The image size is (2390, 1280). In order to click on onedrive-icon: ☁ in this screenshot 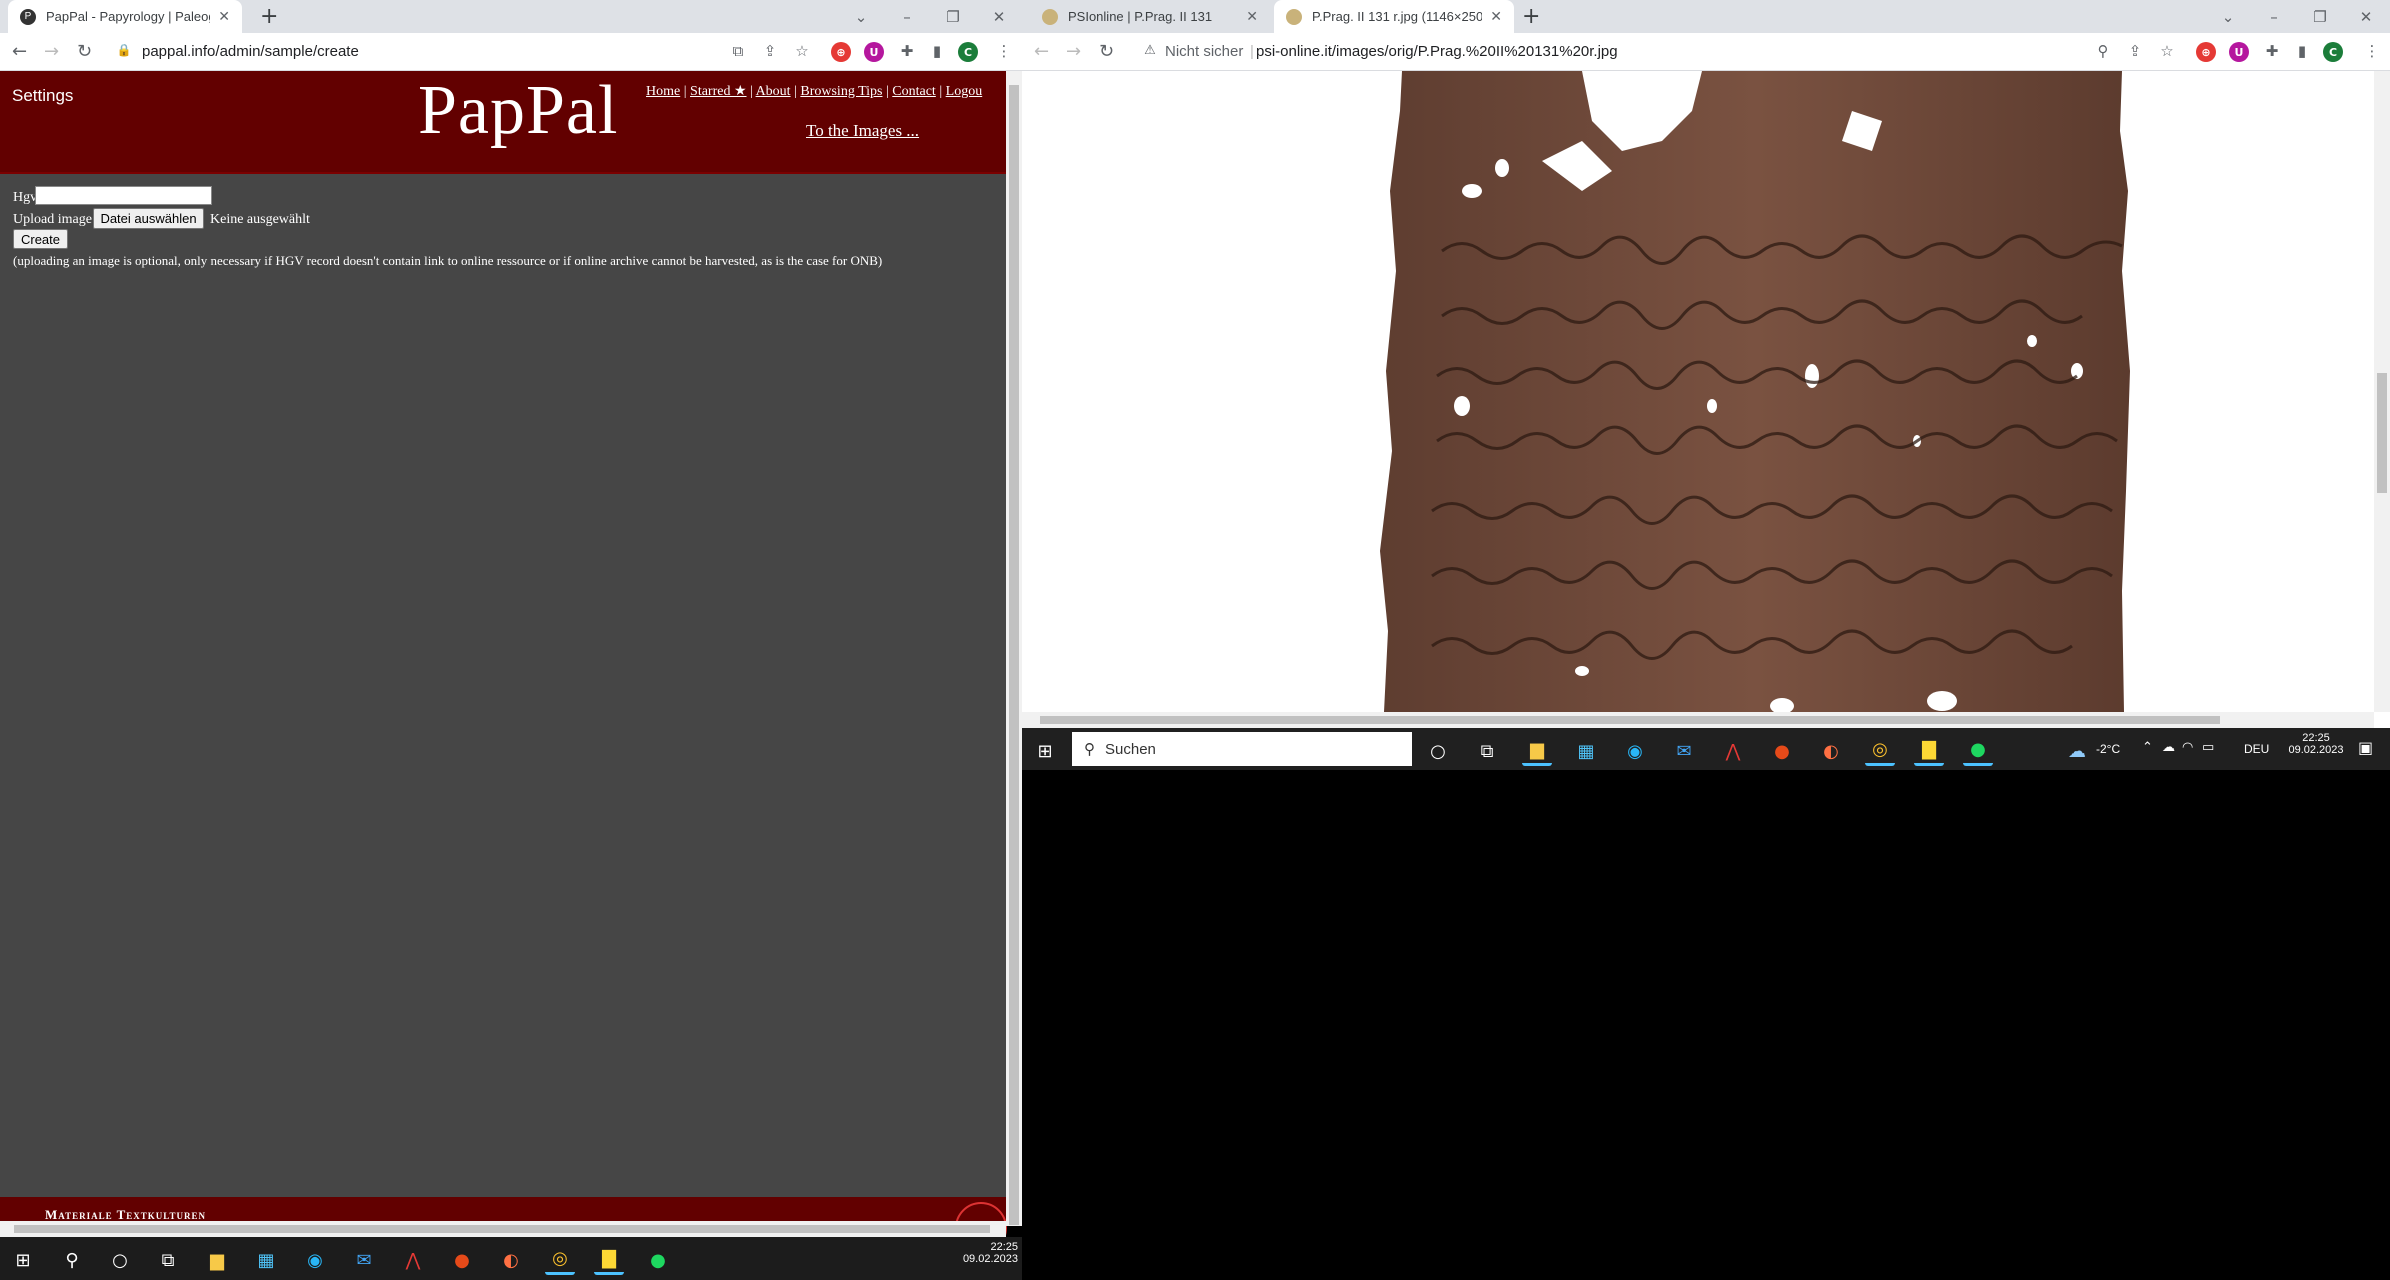, I will do `click(2168, 747)`.